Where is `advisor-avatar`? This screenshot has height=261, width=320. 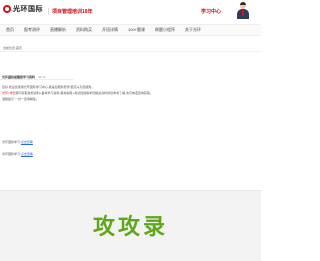
advisor-avatar is located at coordinates (243, 11).